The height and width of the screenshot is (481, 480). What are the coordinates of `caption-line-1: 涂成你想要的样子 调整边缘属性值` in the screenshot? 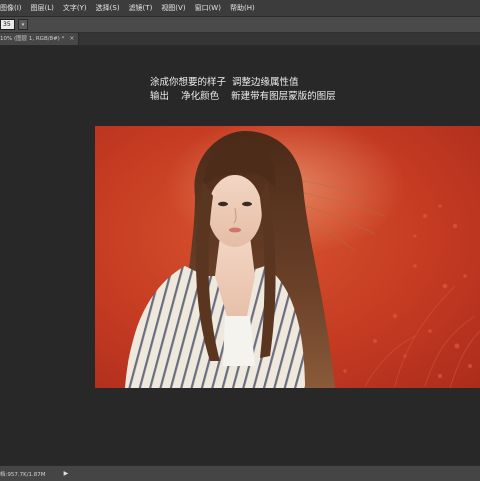 It's located at (224, 82).